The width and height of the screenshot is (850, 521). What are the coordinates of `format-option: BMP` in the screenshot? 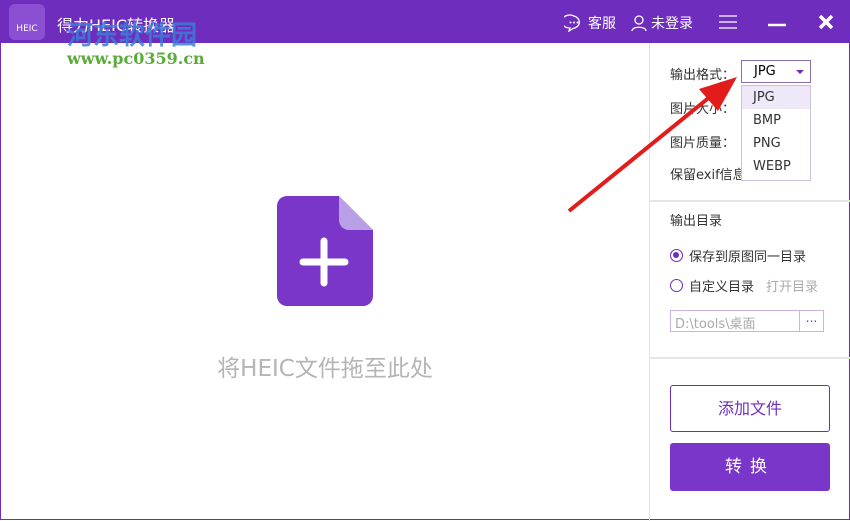 It's located at (776, 120).